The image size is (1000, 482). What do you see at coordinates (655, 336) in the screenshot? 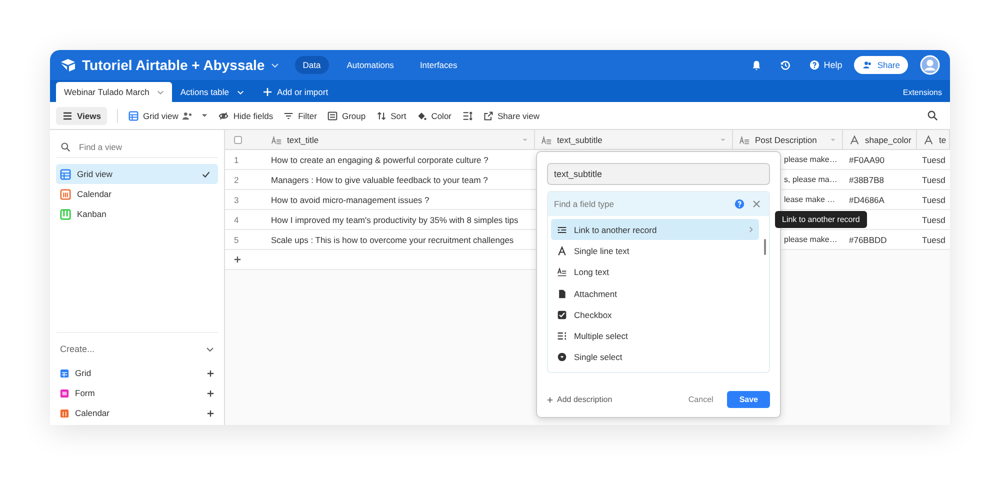
I see `field-type-option: Multiple select` at bounding box center [655, 336].